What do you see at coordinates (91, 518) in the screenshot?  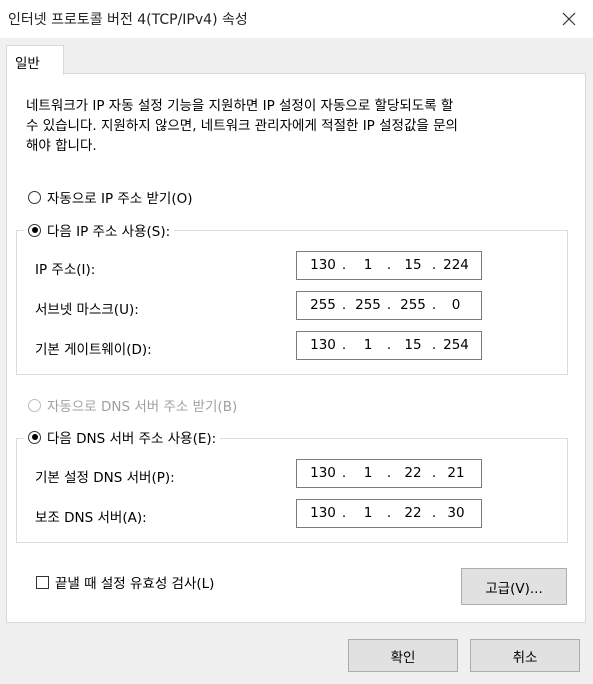 I see `alternate-dns-label: 보조 DNS 서버(A):` at bounding box center [91, 518].